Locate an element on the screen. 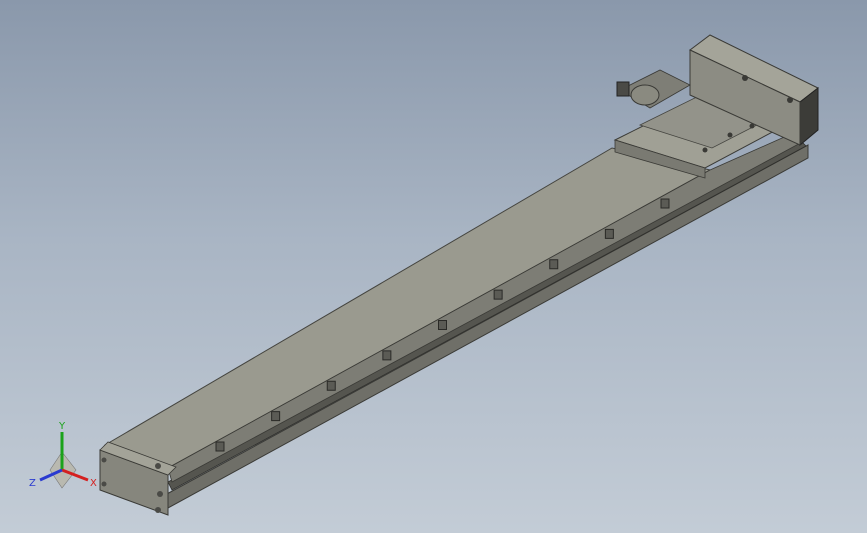 This screenshot has width=867, height=533. sensor-knob is located at coordinates (623, 89).